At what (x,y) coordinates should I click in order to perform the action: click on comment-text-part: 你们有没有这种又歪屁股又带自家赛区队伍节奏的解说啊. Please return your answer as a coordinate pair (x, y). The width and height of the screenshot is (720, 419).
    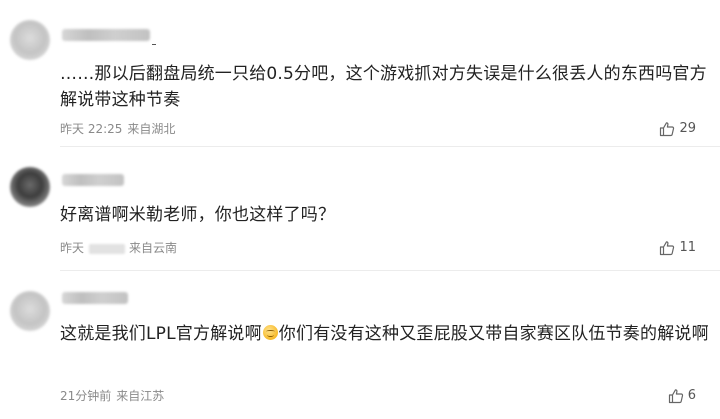
    Looking at the image, I should click on (493, 334).